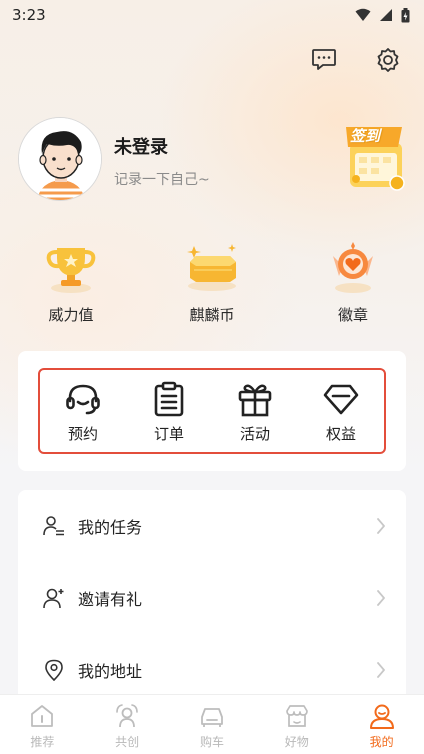  I want to click on clipboard-icon, so click(169, 398).